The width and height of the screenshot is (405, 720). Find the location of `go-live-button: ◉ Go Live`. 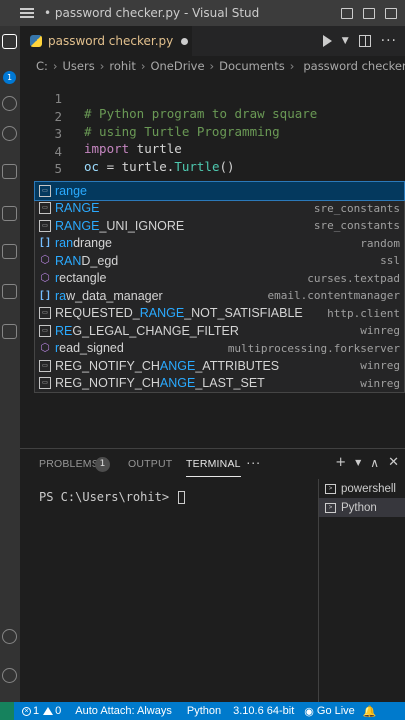

go-live-button: ◉ Go Live is located at coordinates (329, 711).